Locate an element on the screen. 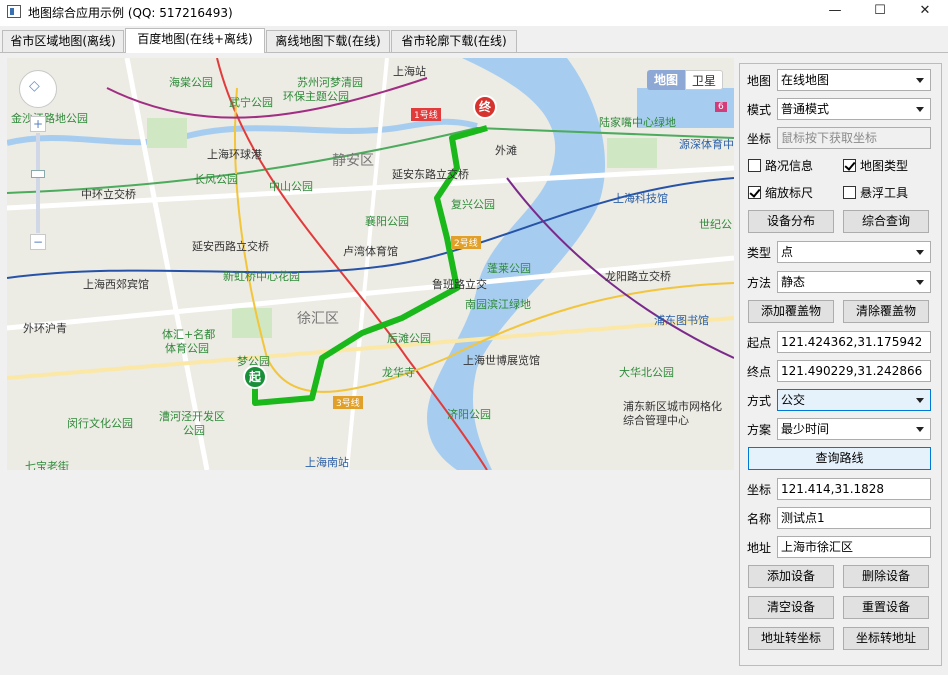 The height and width of the screenshot is (675, 948). tab-outline-download: 省市轮廓下载(在线) is located at coordinates (454, 41).